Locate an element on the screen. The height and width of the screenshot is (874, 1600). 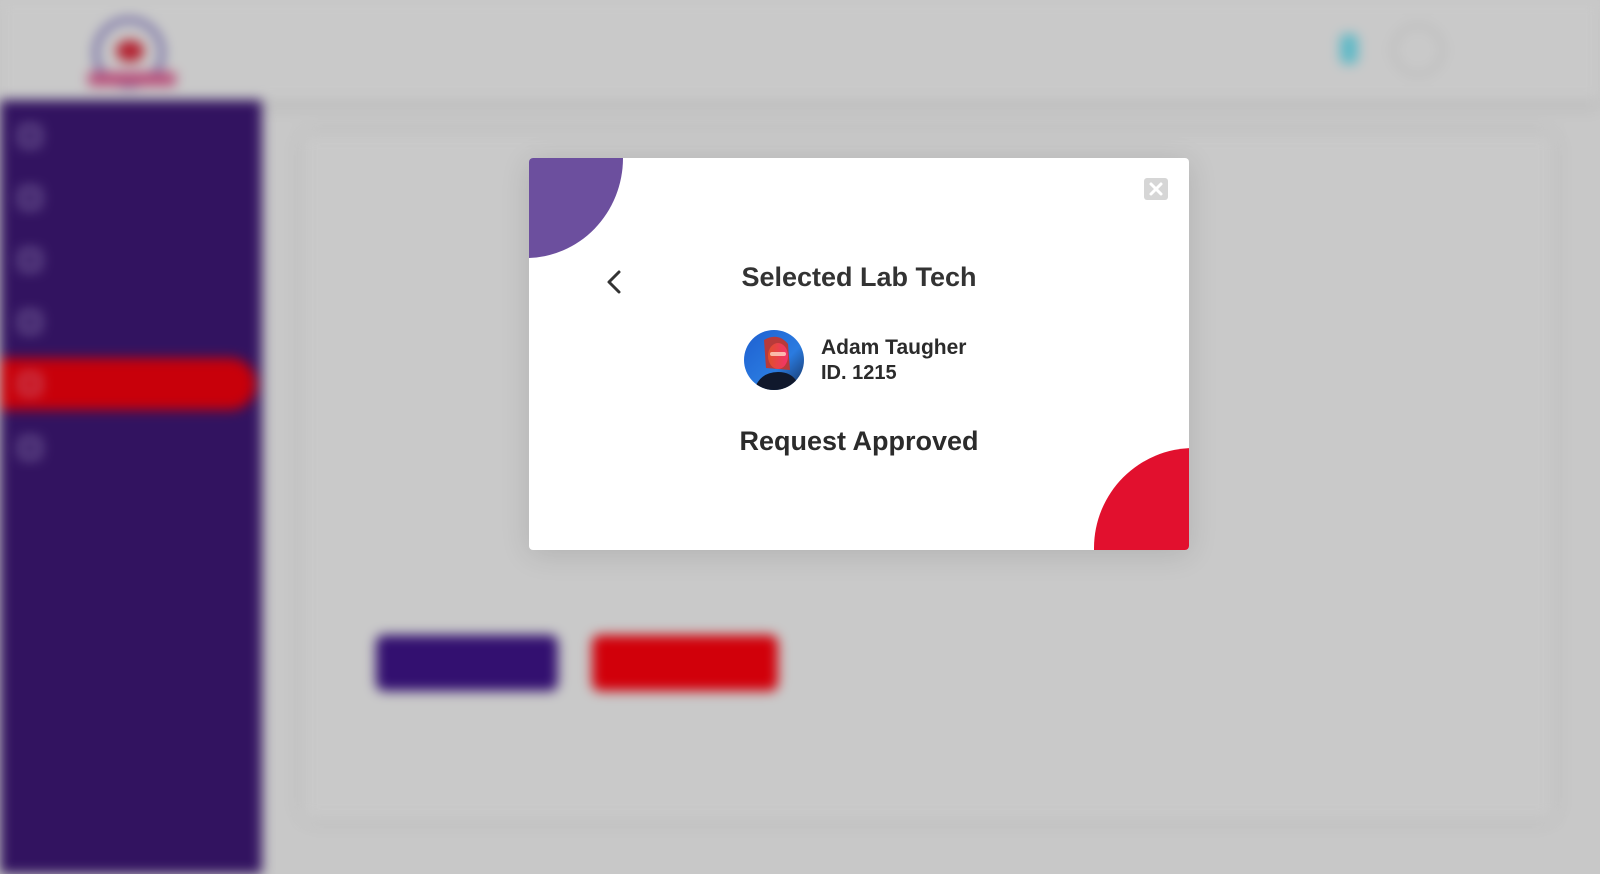
sidebar-item-active is located at coordinates (128, 384).